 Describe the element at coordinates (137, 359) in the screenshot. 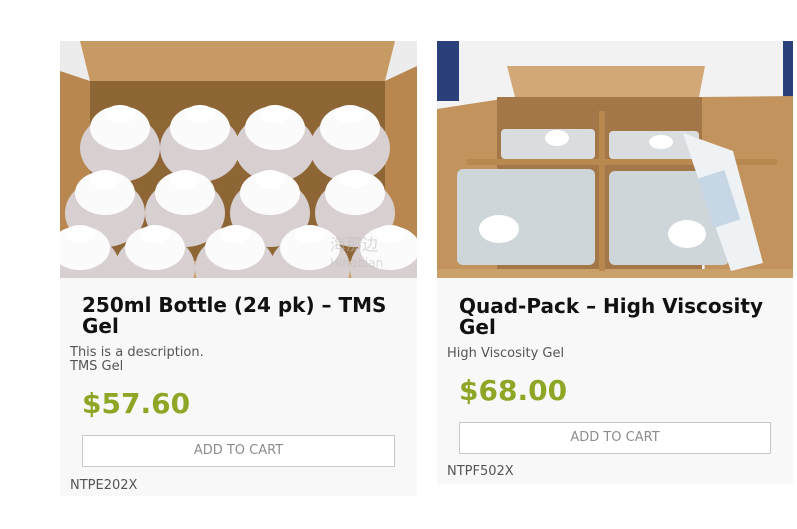

I see `product-description: This is a description. TMS Gel` at that location.